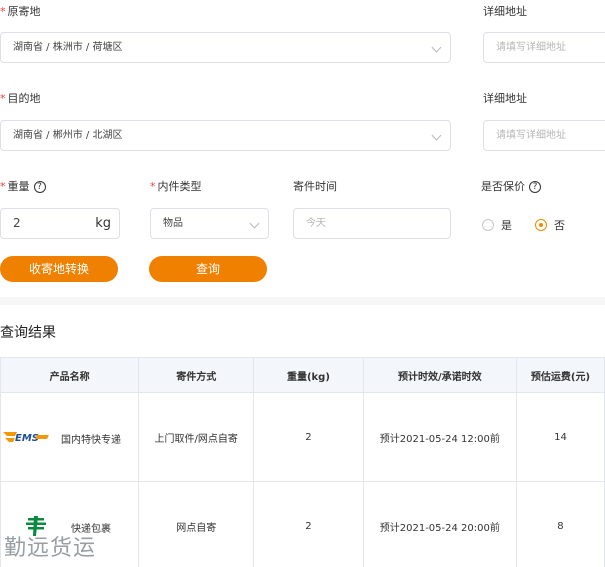  What do you see at coordinates (511, 186) in the screenshot?
I see `insured-label: 是否保价?` at bounding box center [511, 186].